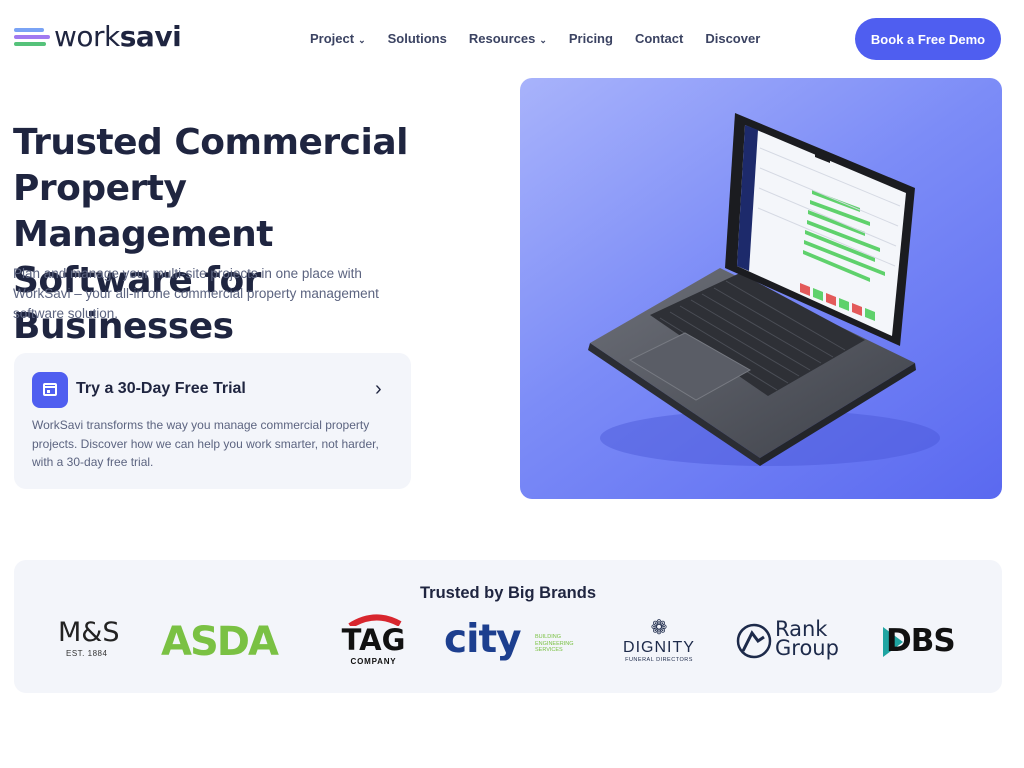 Image resolution: width=1024 pixels, height=768 pixels. What do you see at coordinates (417, 38) in the screenshot?
I see `nav-item-solutions: Solutions` at bounding box center [417, 38].